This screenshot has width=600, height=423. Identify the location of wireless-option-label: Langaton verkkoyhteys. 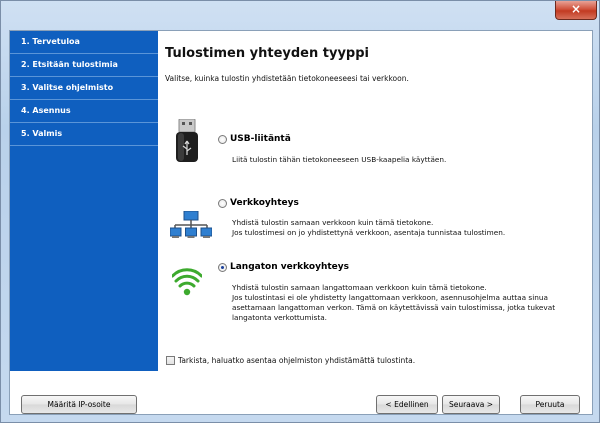
(289, 267).